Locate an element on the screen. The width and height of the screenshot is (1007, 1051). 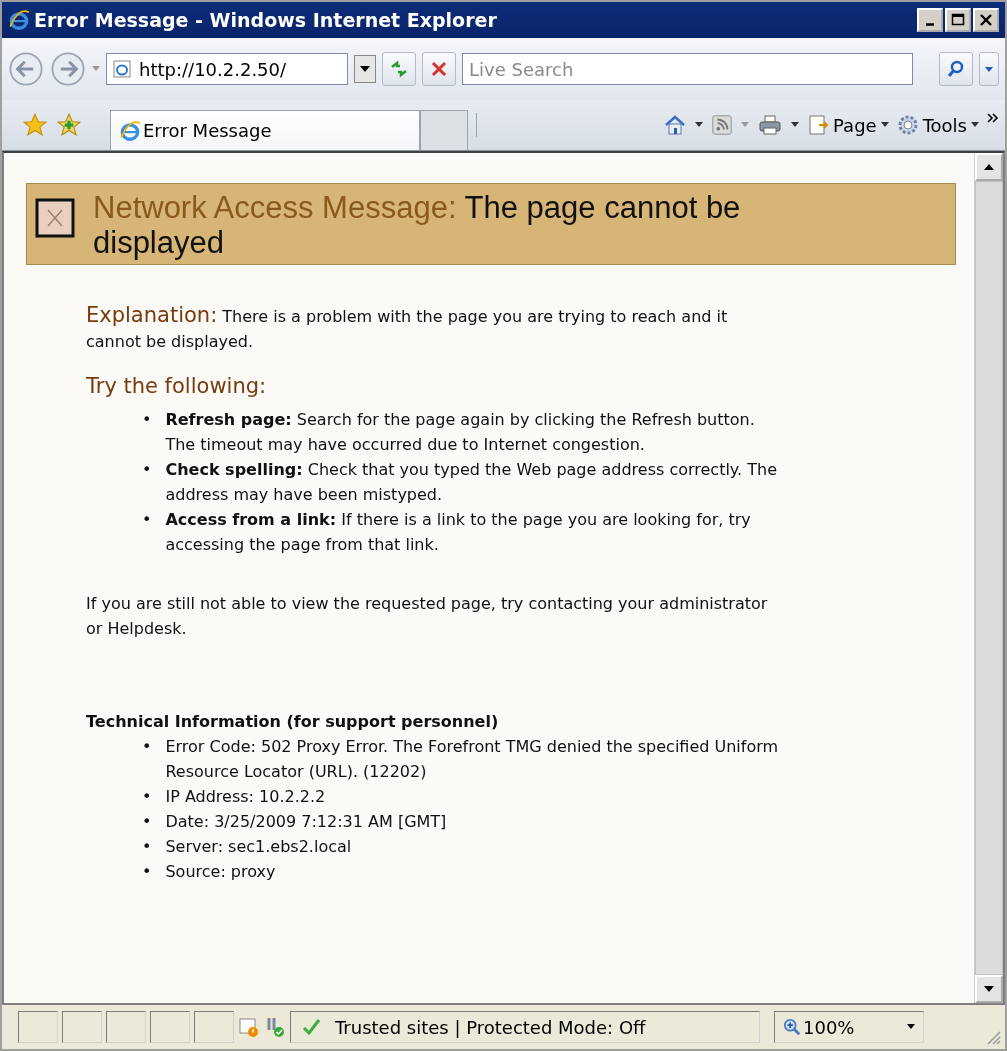
technical-item: Error Code: 502 Proxy Error. The Forefront TMG denied the specified Uniform Resource Locator (URL). (12202) is located at coordinates (472, 759).